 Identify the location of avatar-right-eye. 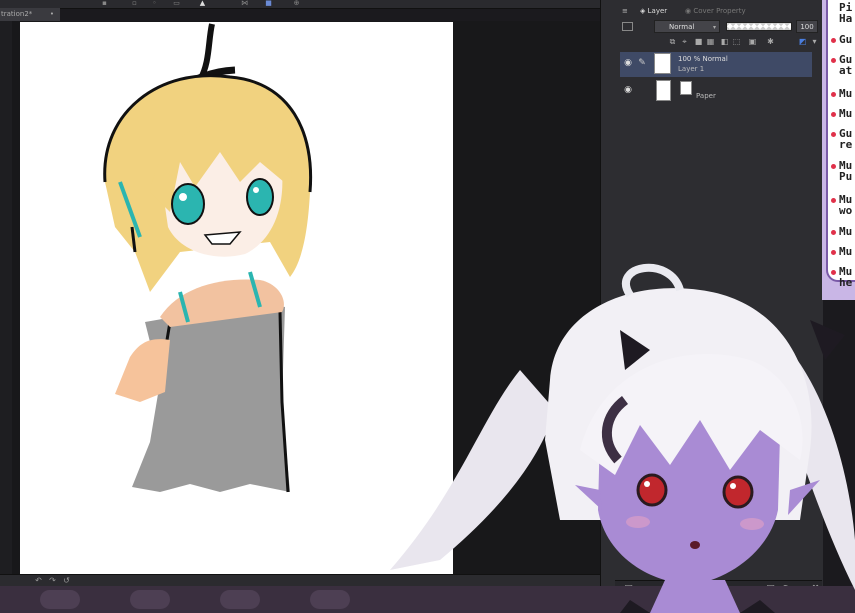
(738, 492).